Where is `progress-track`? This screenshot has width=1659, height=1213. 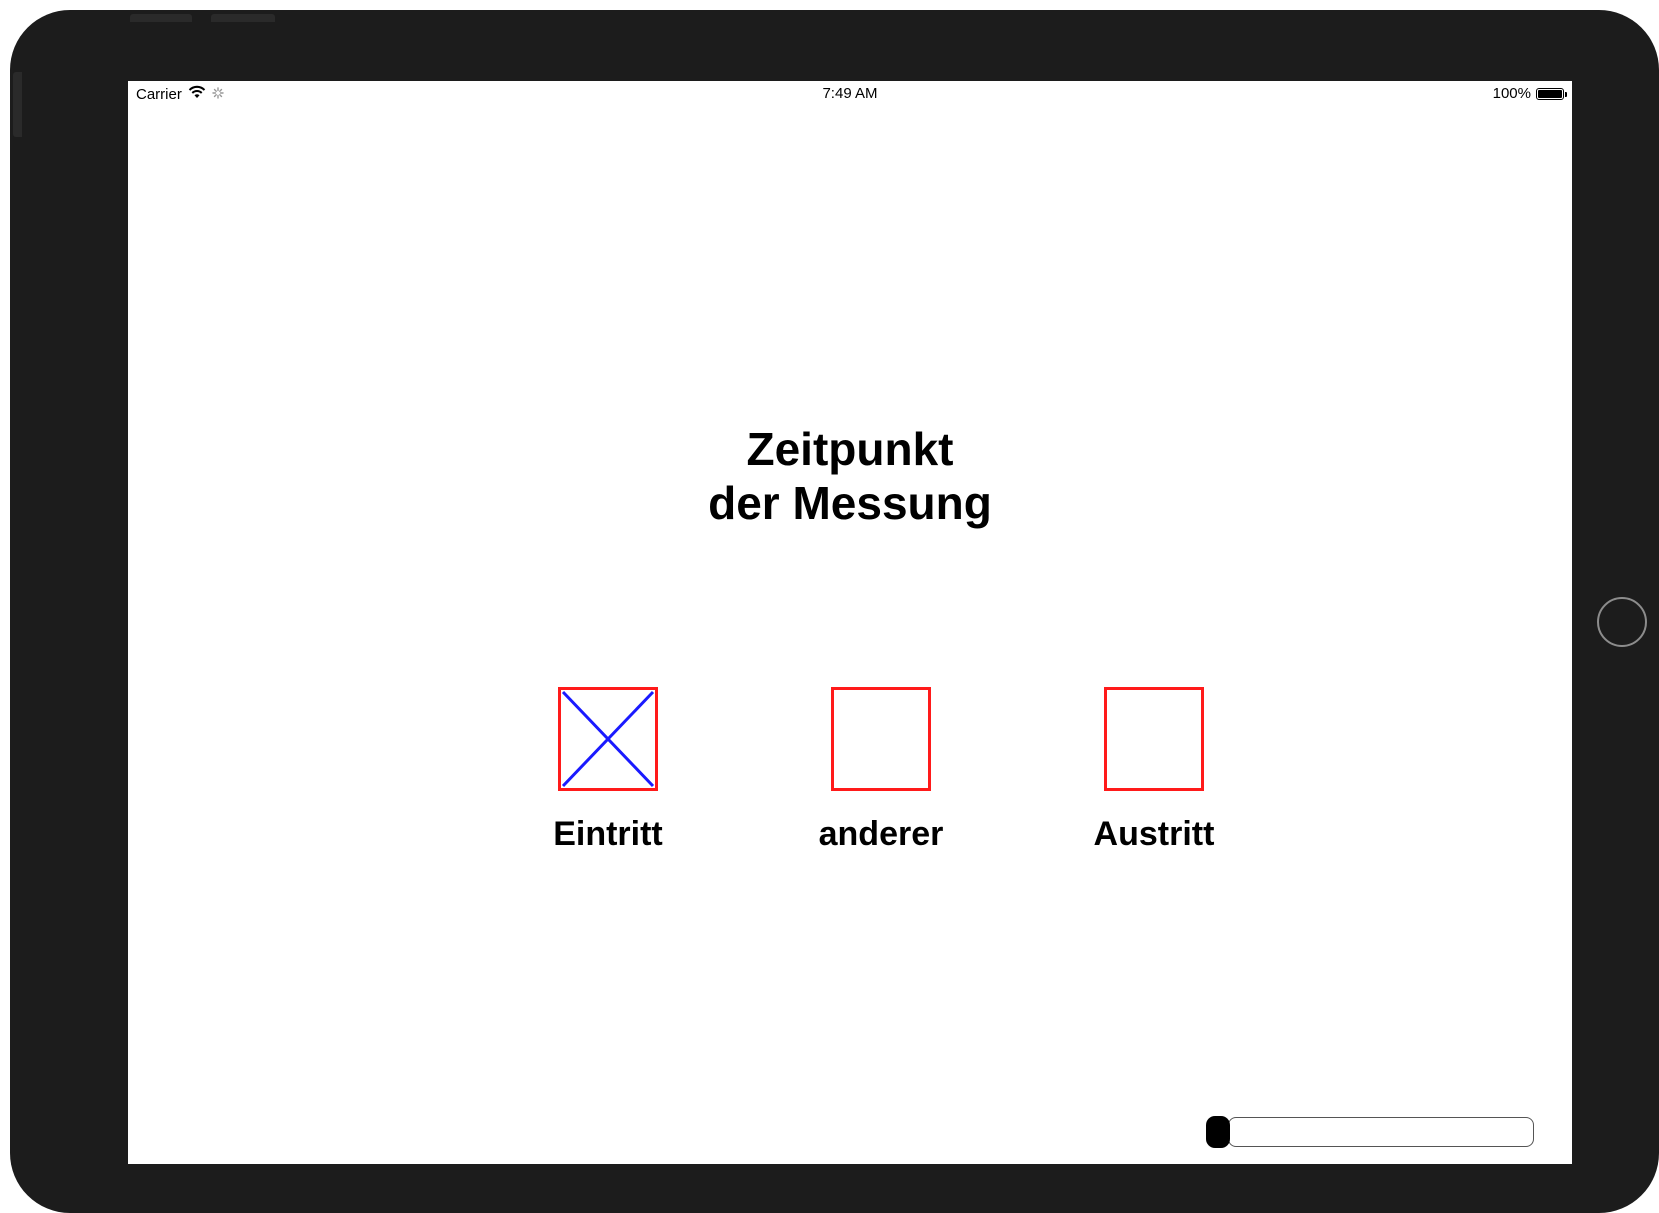 progress-track is located at coordinates (1381, 1132).